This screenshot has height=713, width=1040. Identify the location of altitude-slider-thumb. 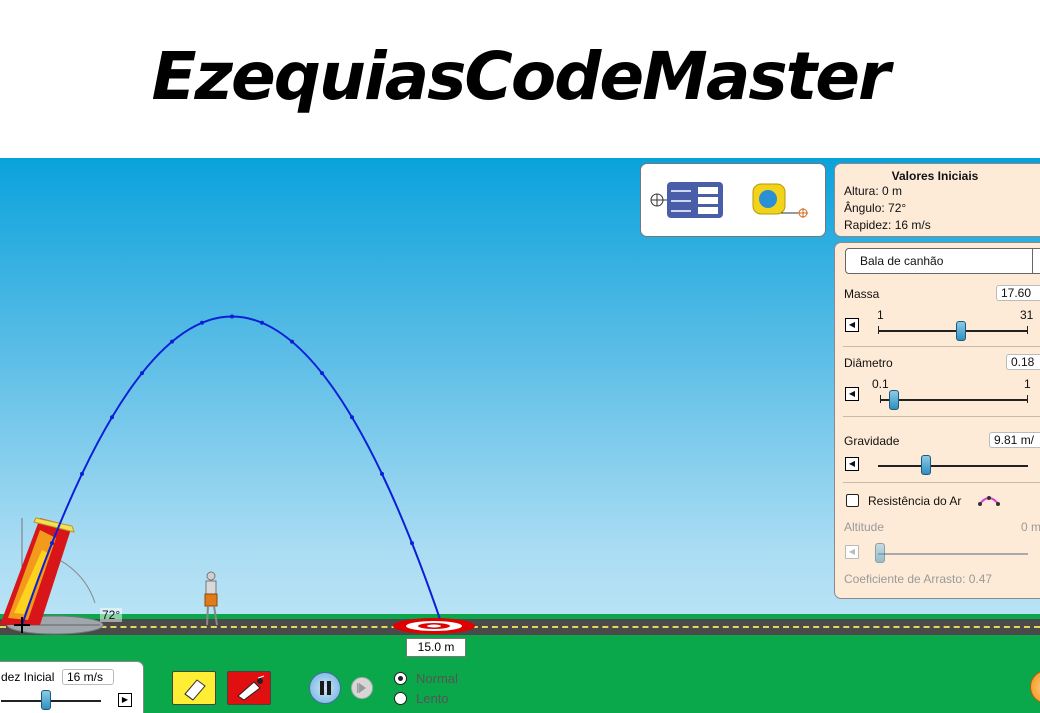
(880, 553).